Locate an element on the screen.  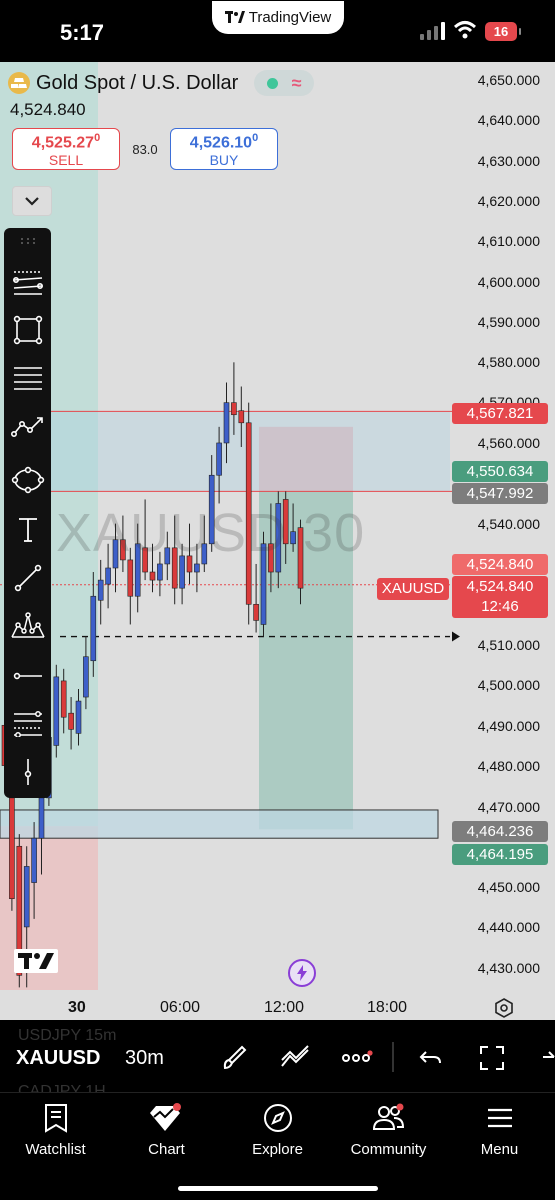
price-axis-label: 4,610.000 is located at coordinates (508, 241).